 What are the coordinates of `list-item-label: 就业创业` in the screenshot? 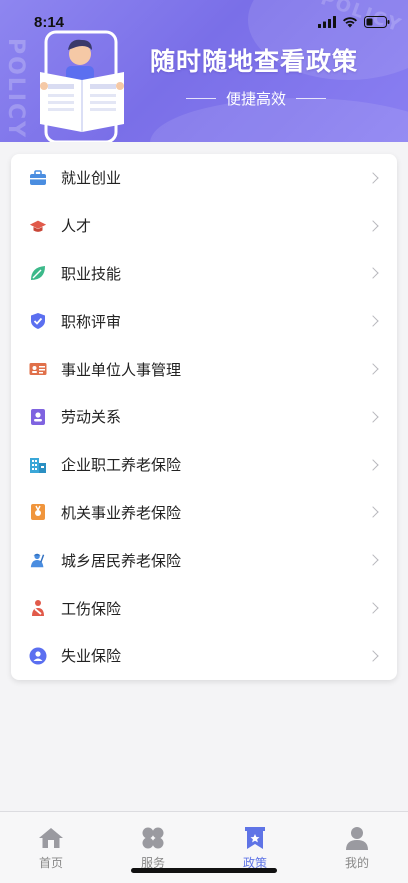 It's located at (91, 178).